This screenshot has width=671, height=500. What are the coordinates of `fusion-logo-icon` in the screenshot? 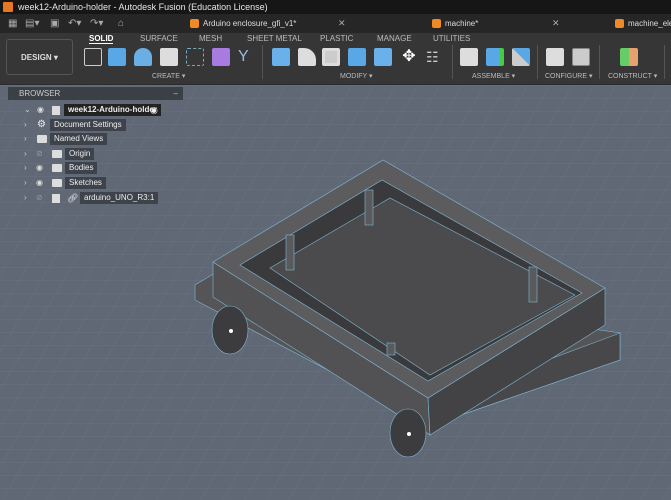 It's located at (8, 7).